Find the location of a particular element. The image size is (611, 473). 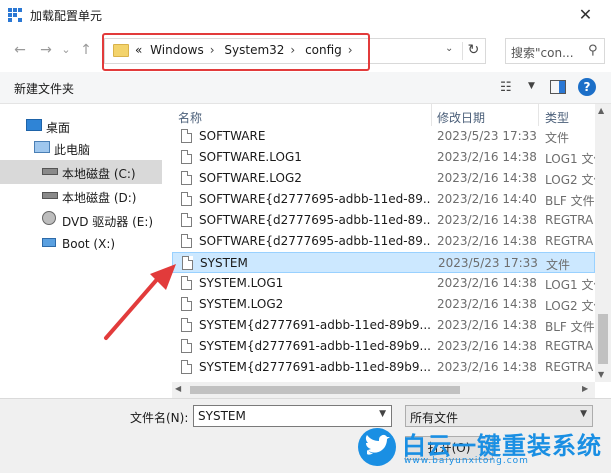

file-row: SOFTWARE.LOG1 2023/2/16 14:38 LOG1 文件 is located at coordinates (383, 157).